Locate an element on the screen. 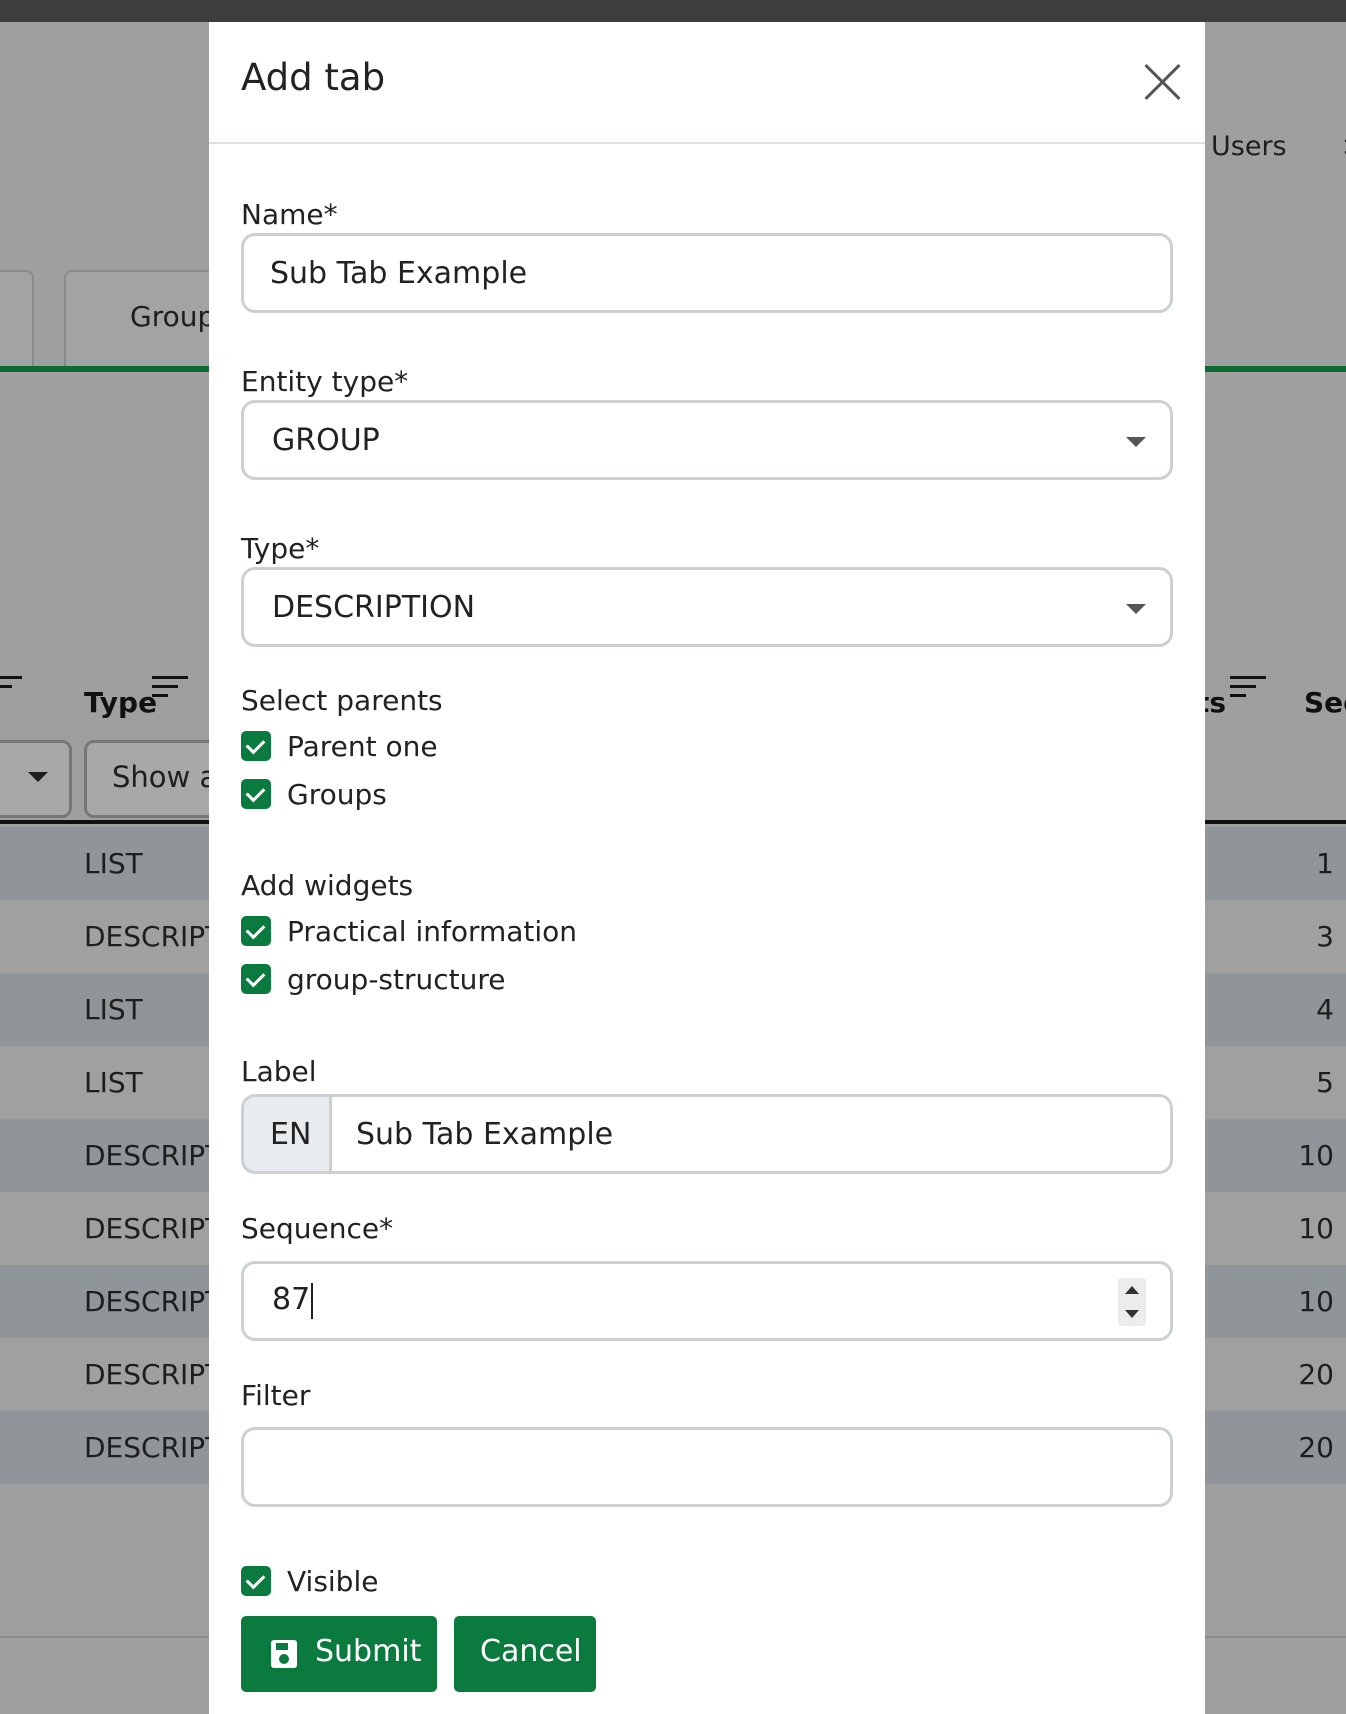 This screenshot has height=1714, width=1346. row-sequence-cell: 3 is located at coordinates (1325, 936).